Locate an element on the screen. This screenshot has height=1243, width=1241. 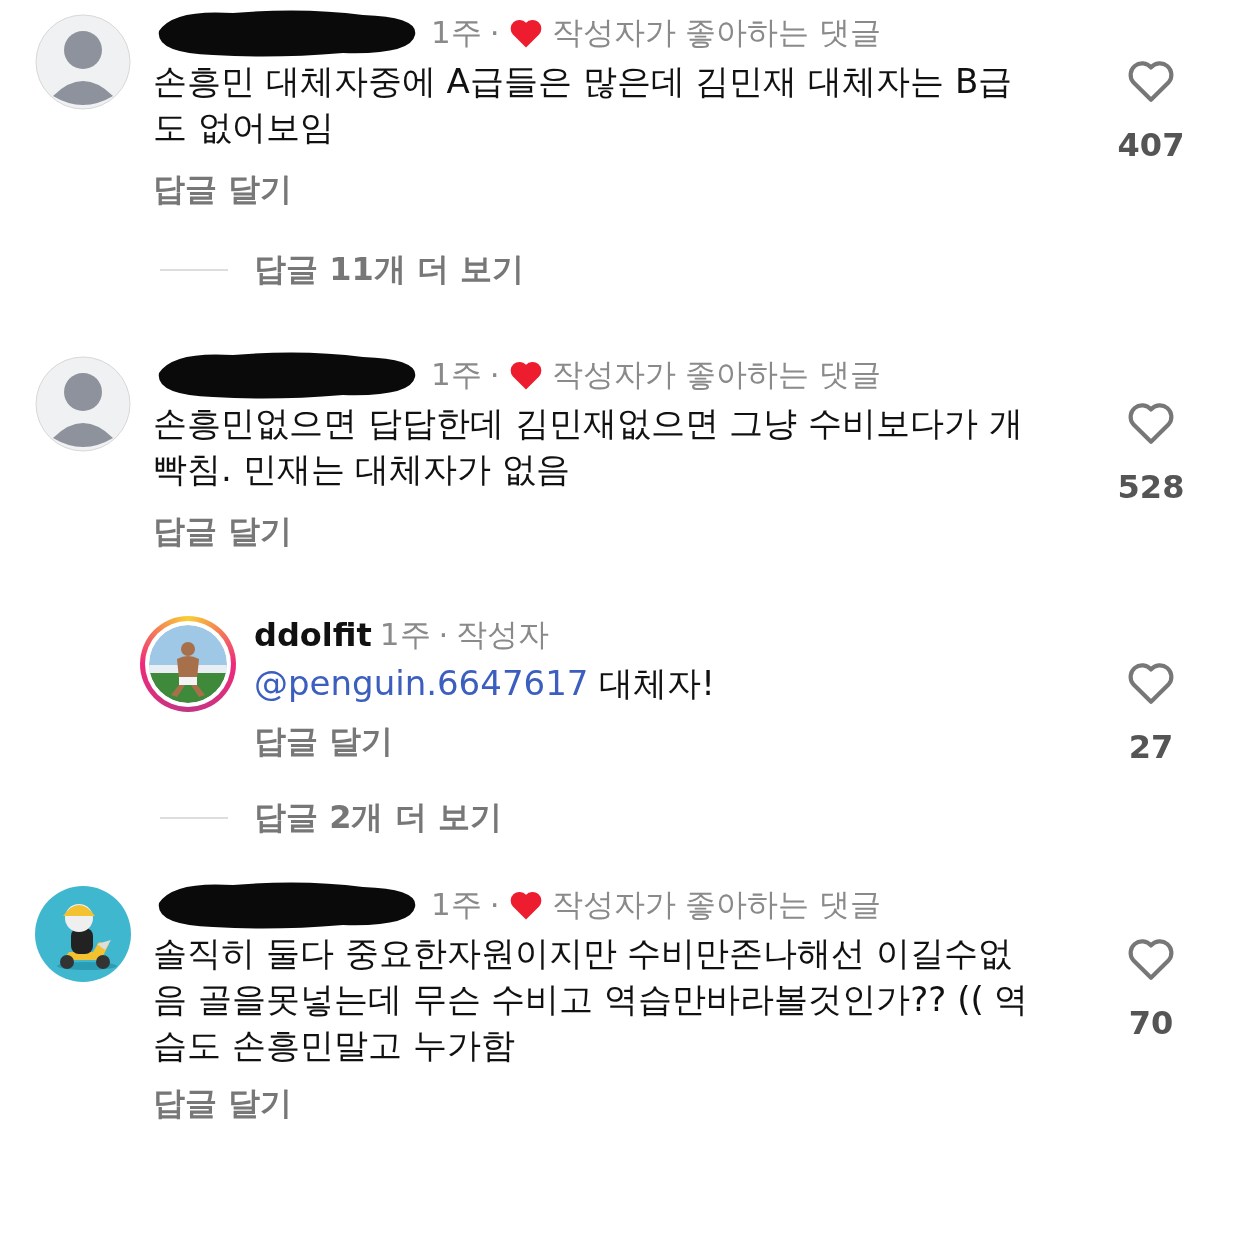
like-count: 27 is located at coordinates (1151, 747).